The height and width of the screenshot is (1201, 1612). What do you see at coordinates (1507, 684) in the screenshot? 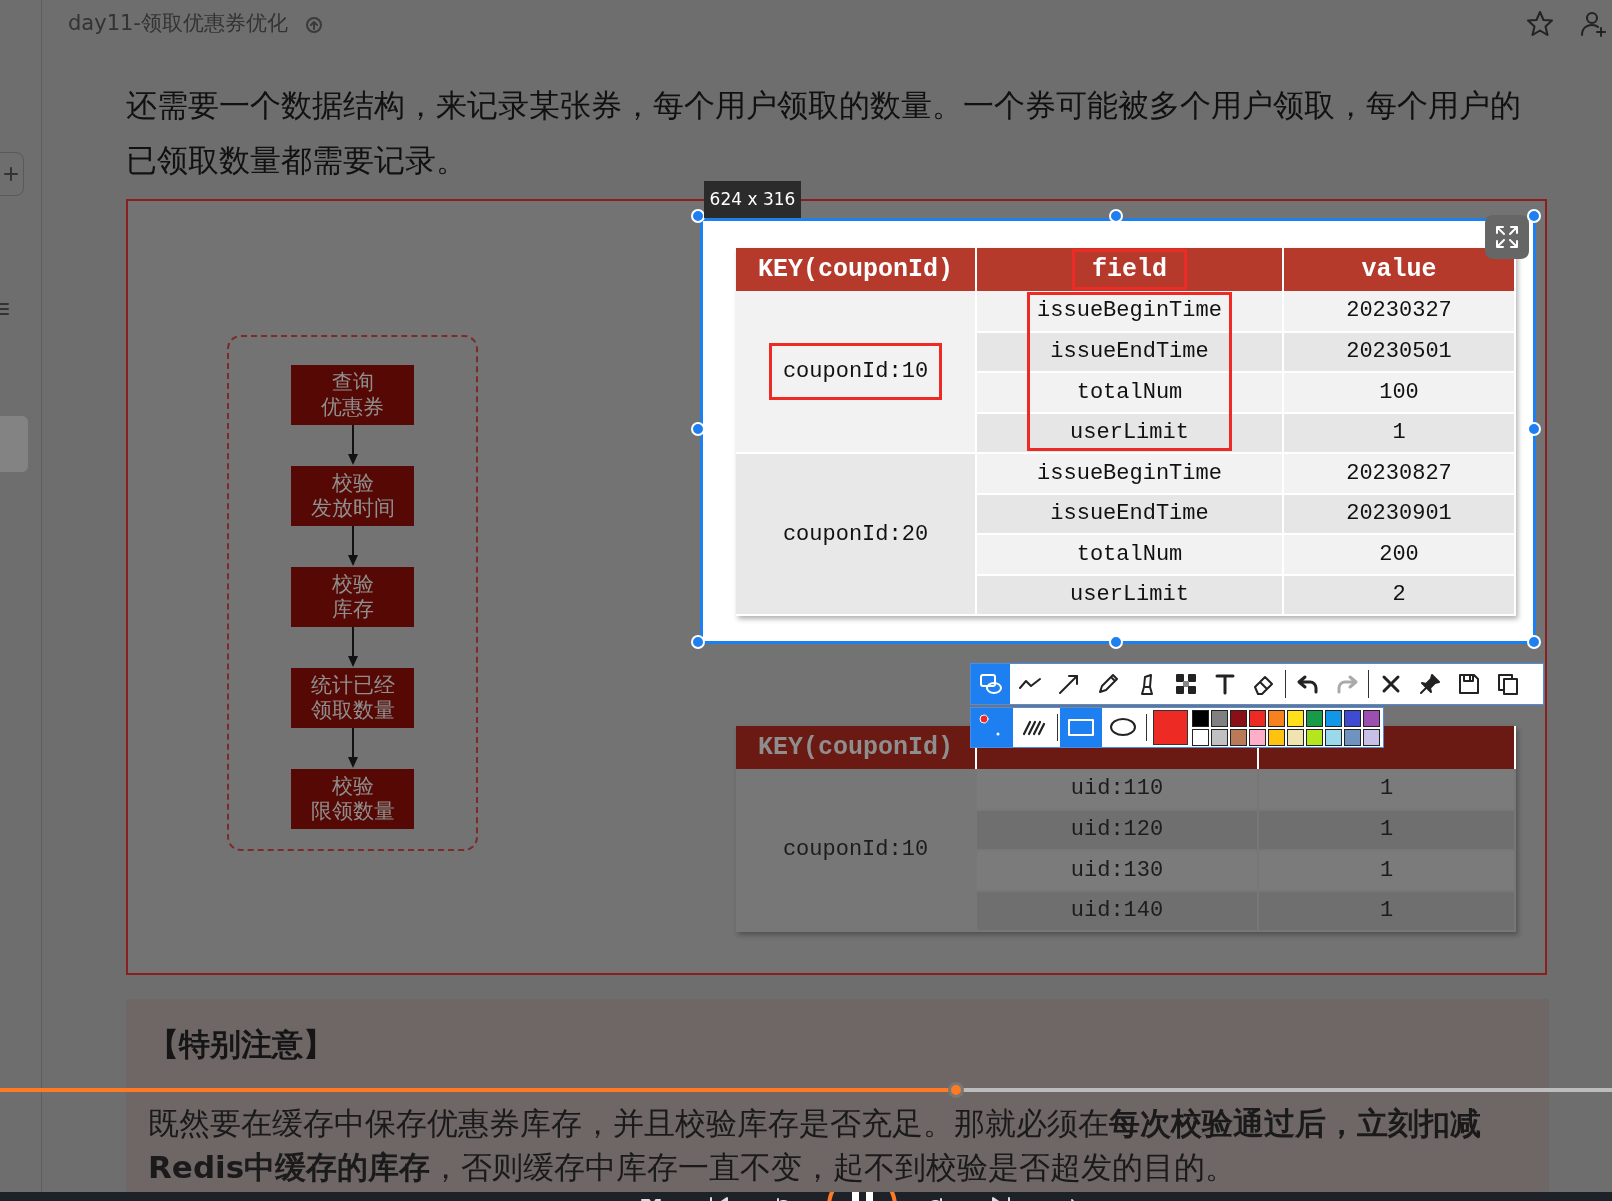
I see `copy-icon` at bounding box center [1507, 684].